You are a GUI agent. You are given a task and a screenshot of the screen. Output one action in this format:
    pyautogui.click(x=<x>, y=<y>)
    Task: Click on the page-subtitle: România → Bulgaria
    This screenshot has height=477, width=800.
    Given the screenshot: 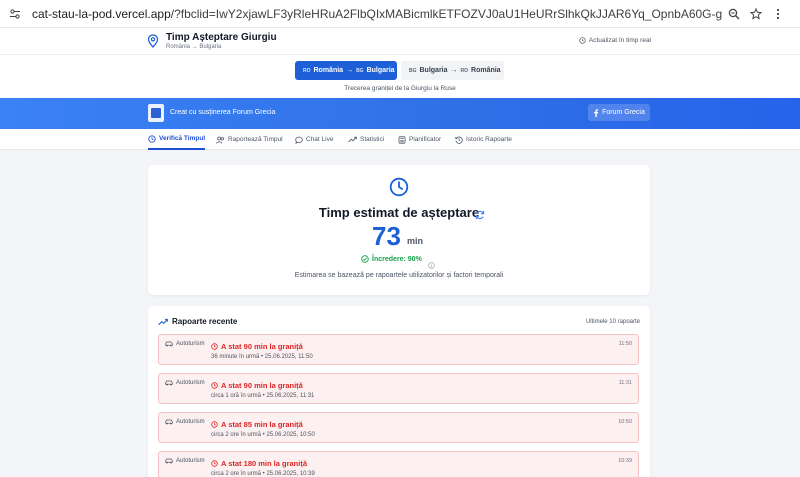 What is the action you would take?
    pyautogui.click(x=194, y=47)
    